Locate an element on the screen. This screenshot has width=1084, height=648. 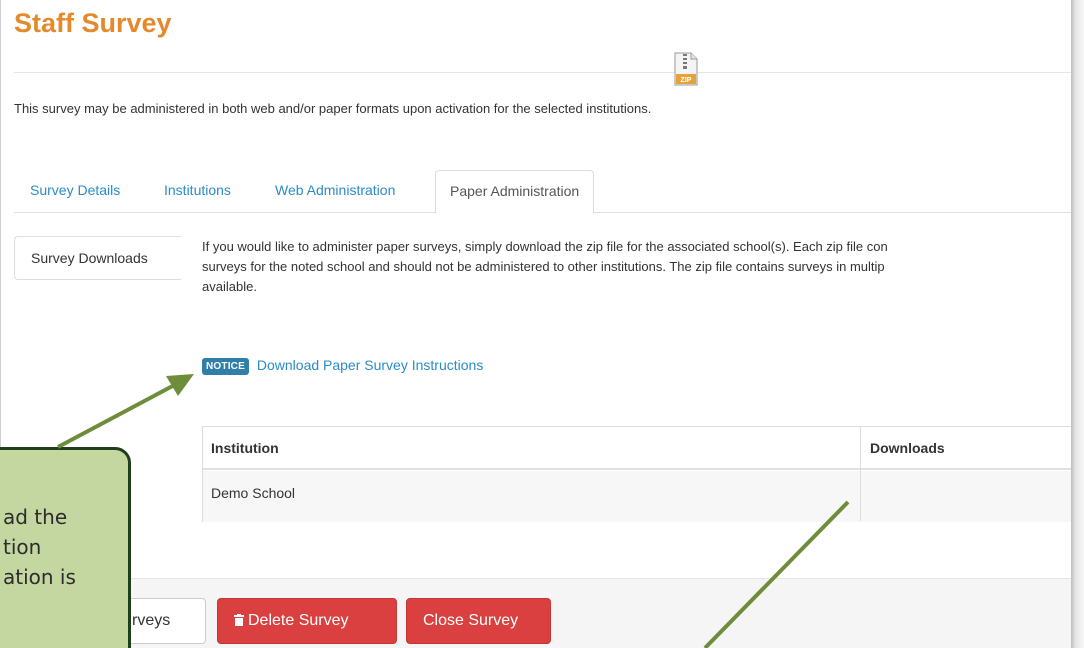
column-divider is located at coordinates (860, 474).